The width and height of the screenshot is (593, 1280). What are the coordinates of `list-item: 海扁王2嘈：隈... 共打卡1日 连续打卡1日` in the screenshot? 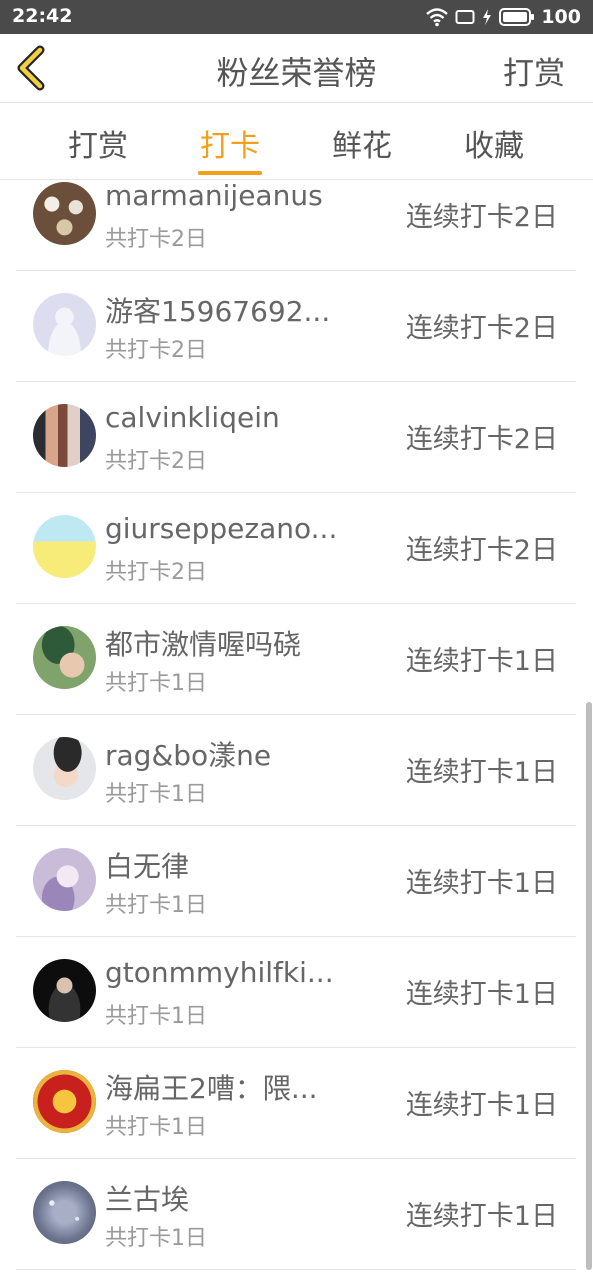 It's located at (296, 1103).